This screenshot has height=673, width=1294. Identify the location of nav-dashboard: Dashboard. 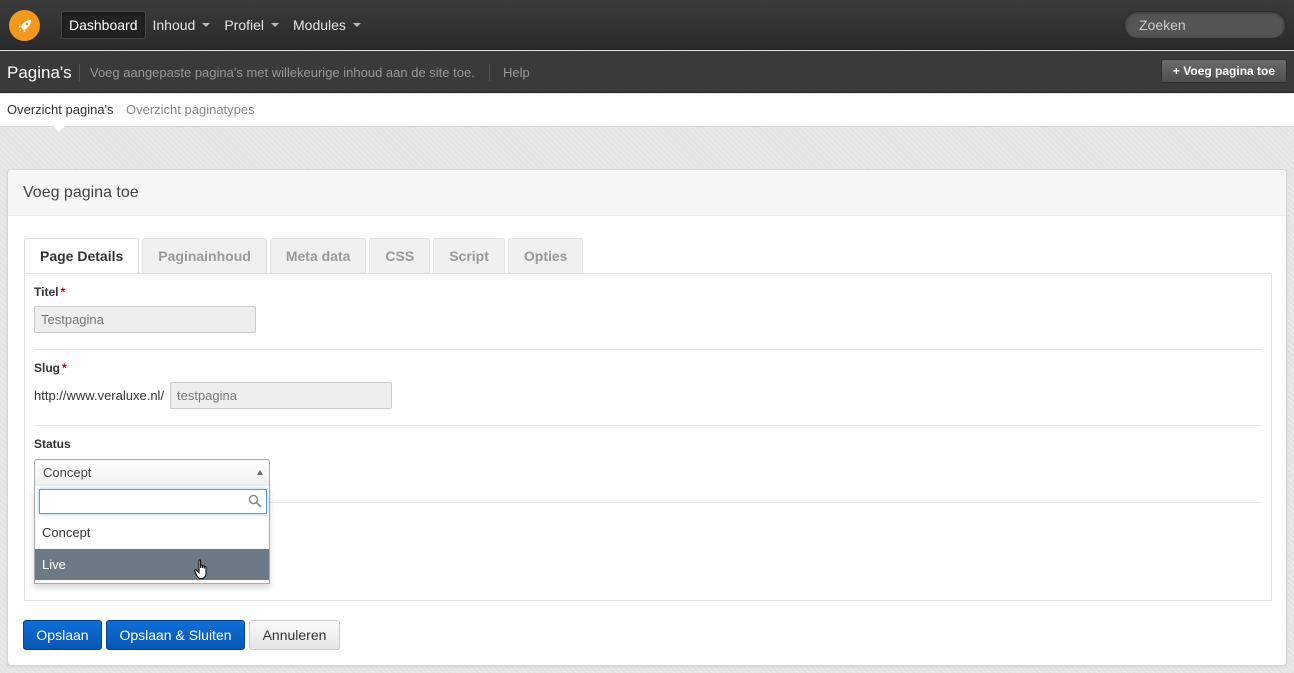
(103, 25).